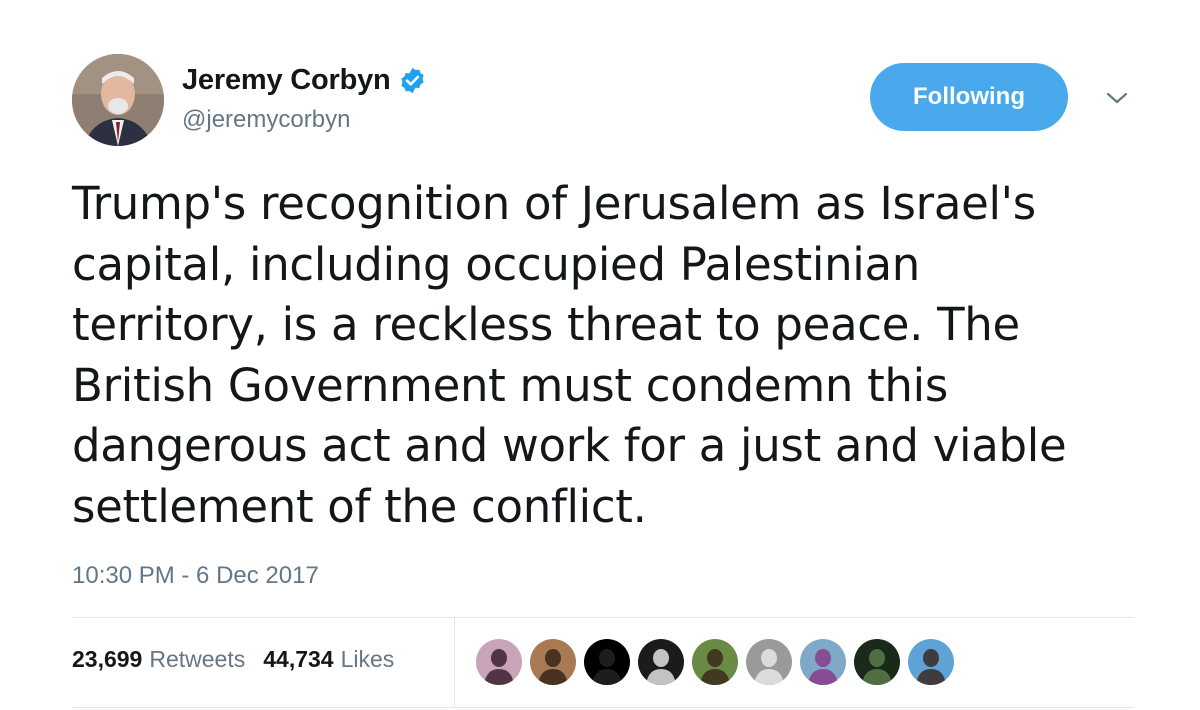 The width and height of the screenshot is (1200, 710). Describe the element at coordinates (1117, 98) in the screenshot. I see `chevron-down-icon` at that location.